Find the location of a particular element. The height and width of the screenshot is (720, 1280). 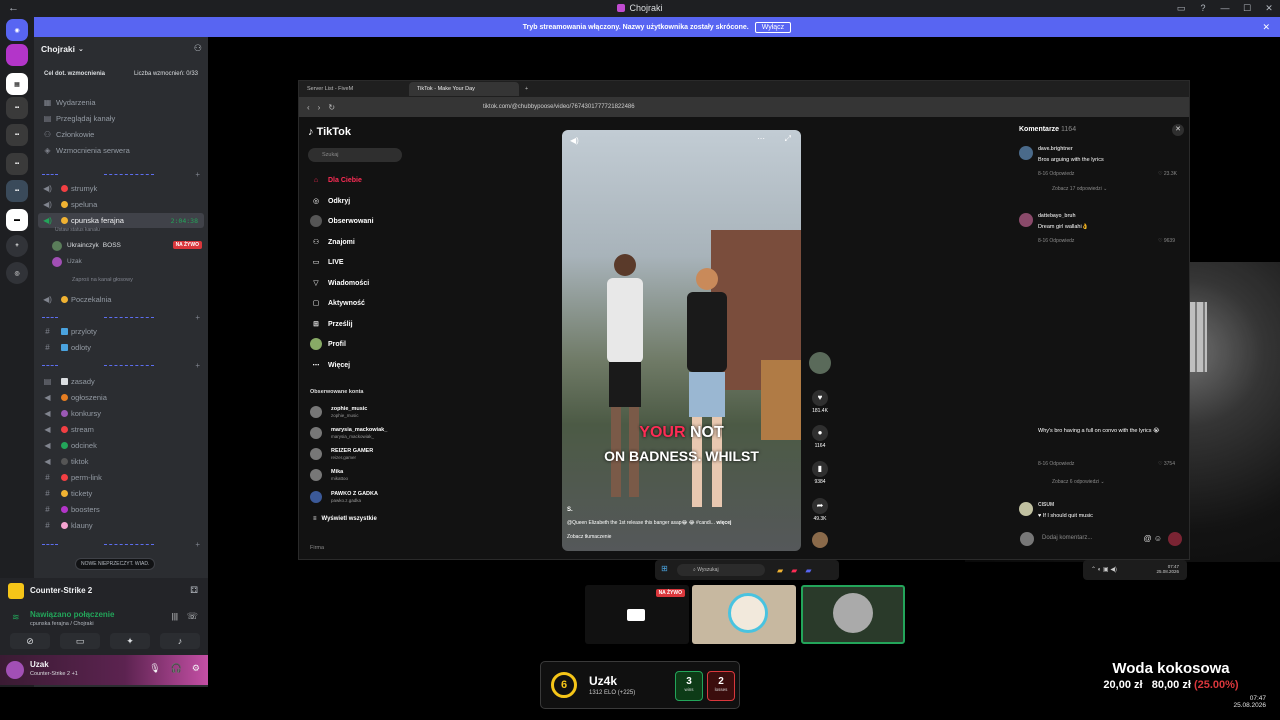

text-channel-odloty: # odloty is located at coordinates (121, 347).